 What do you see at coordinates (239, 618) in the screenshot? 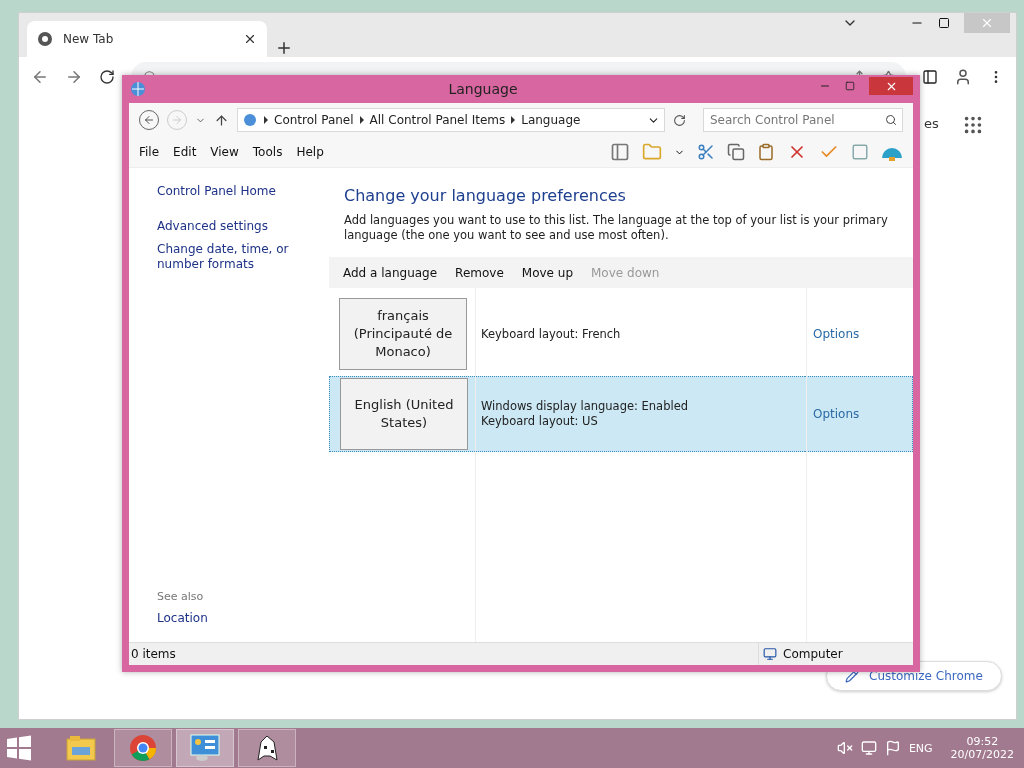
I see `sidebar-link: Location` at bounding box center [239, 618].